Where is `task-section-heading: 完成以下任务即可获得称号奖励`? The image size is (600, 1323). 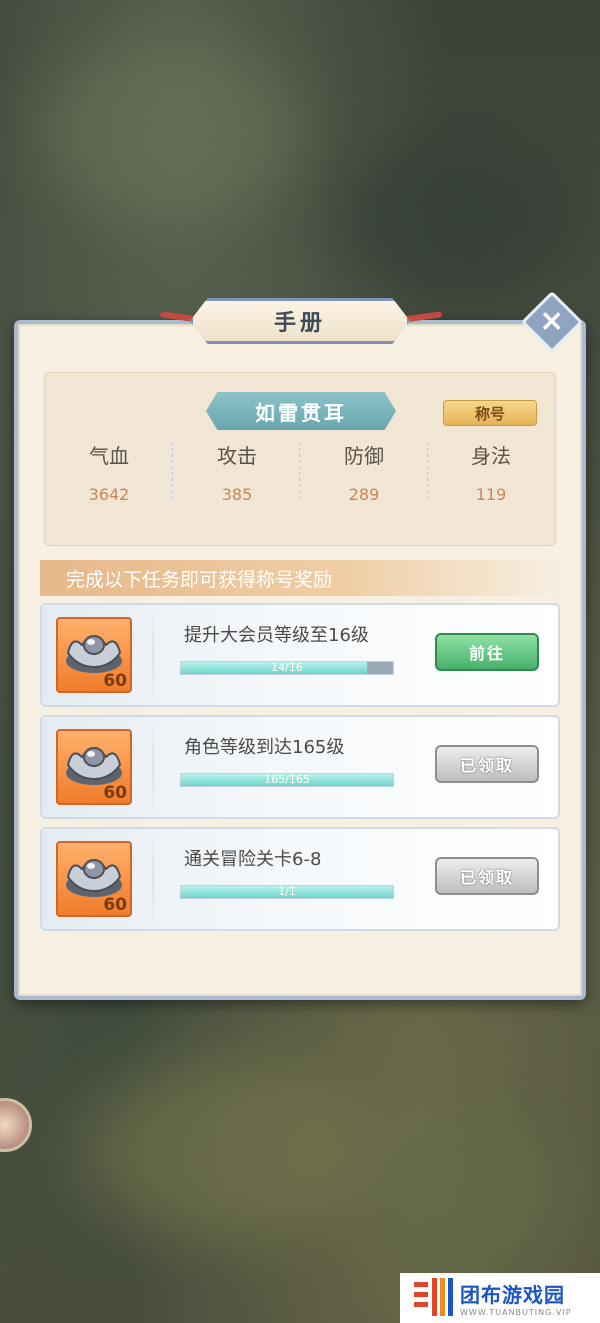
task-section-heading: 完成以下任务即可获得称号奖励 is located at coordinates (300, 578).